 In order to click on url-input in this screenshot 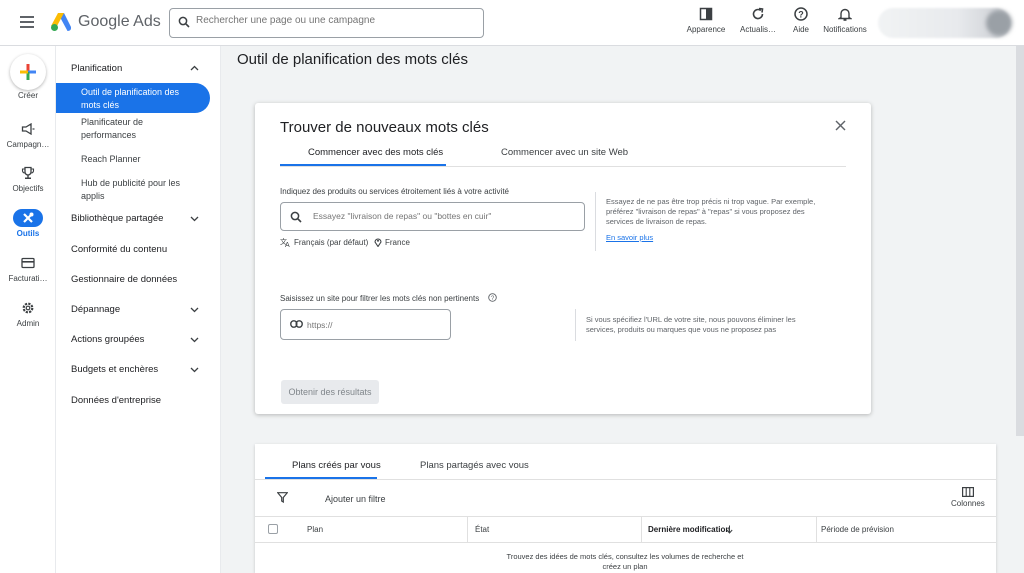, I will do `click(372, 325)`.